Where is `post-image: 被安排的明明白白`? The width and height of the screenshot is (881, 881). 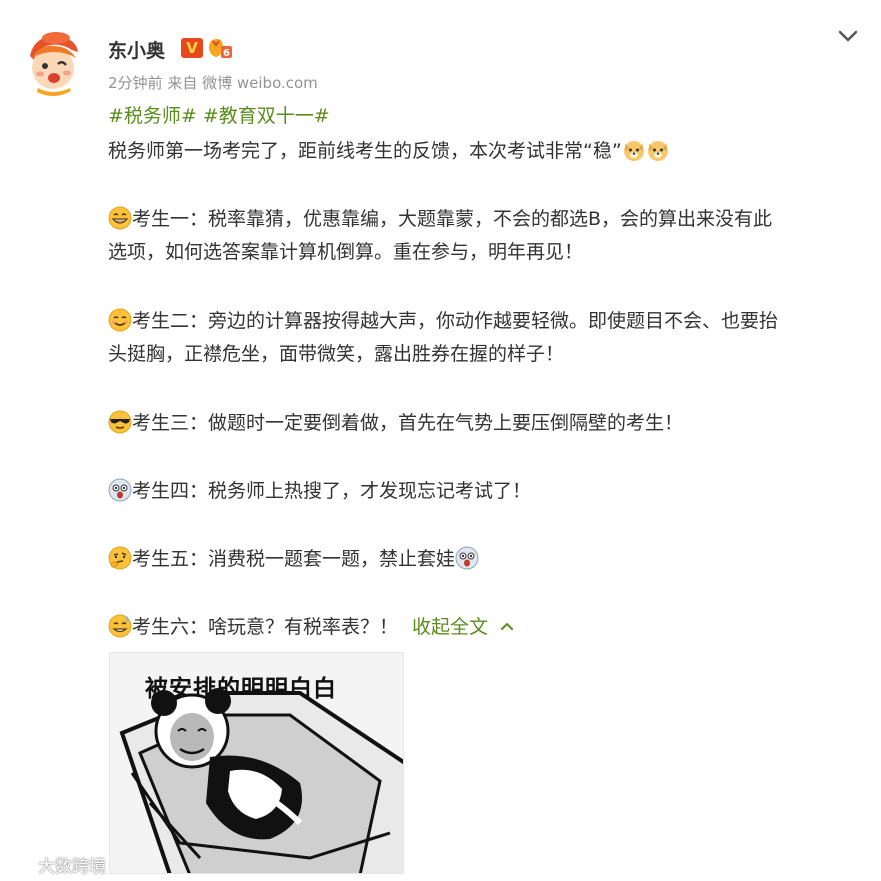
post-image: 被安排的明明白白 is located at coordinates (256, 763).